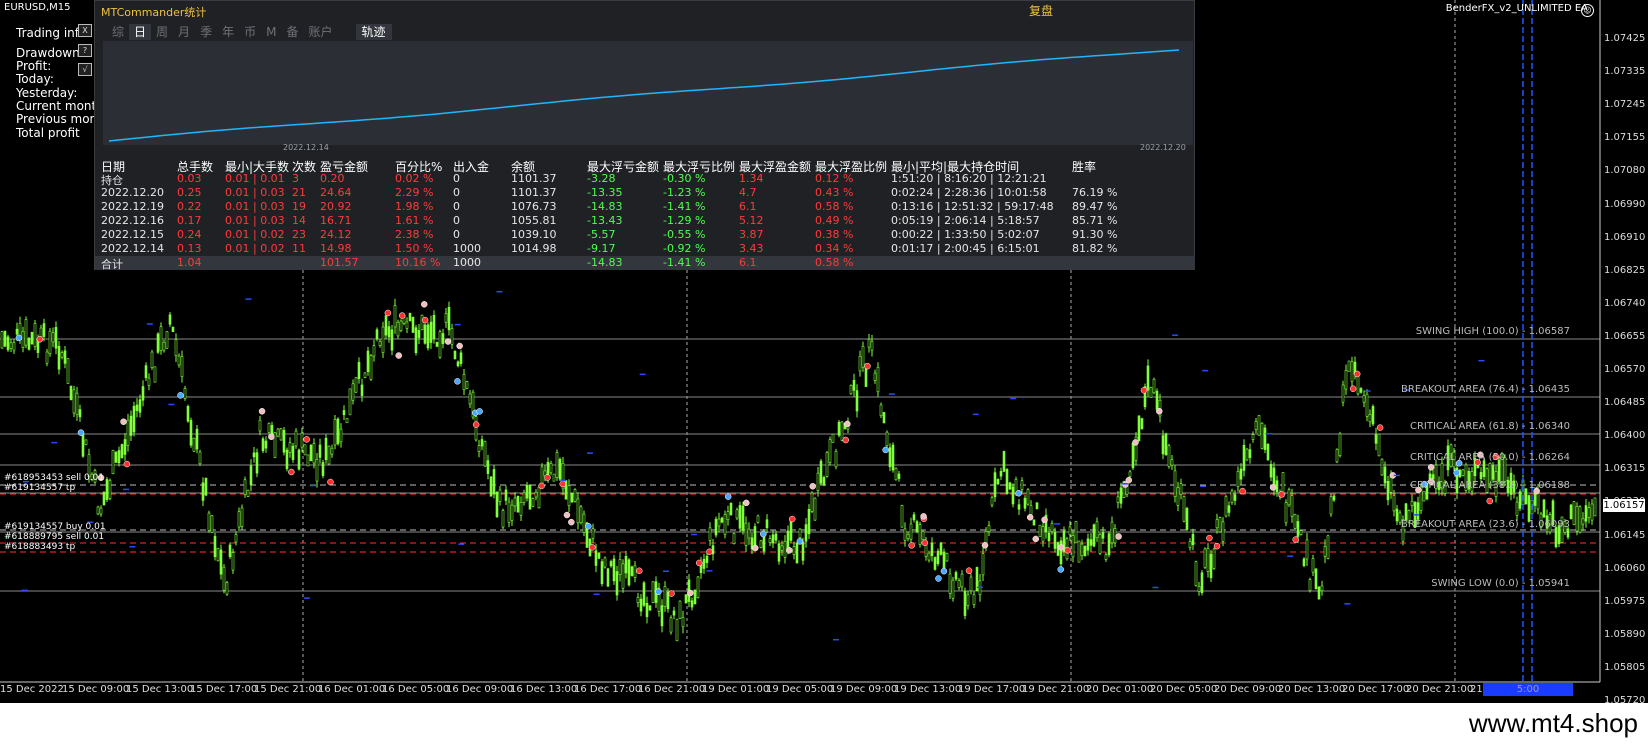  Describe the element at coordinates (162, 32) in the screenshot. I see `tab-2: 周` at that location.